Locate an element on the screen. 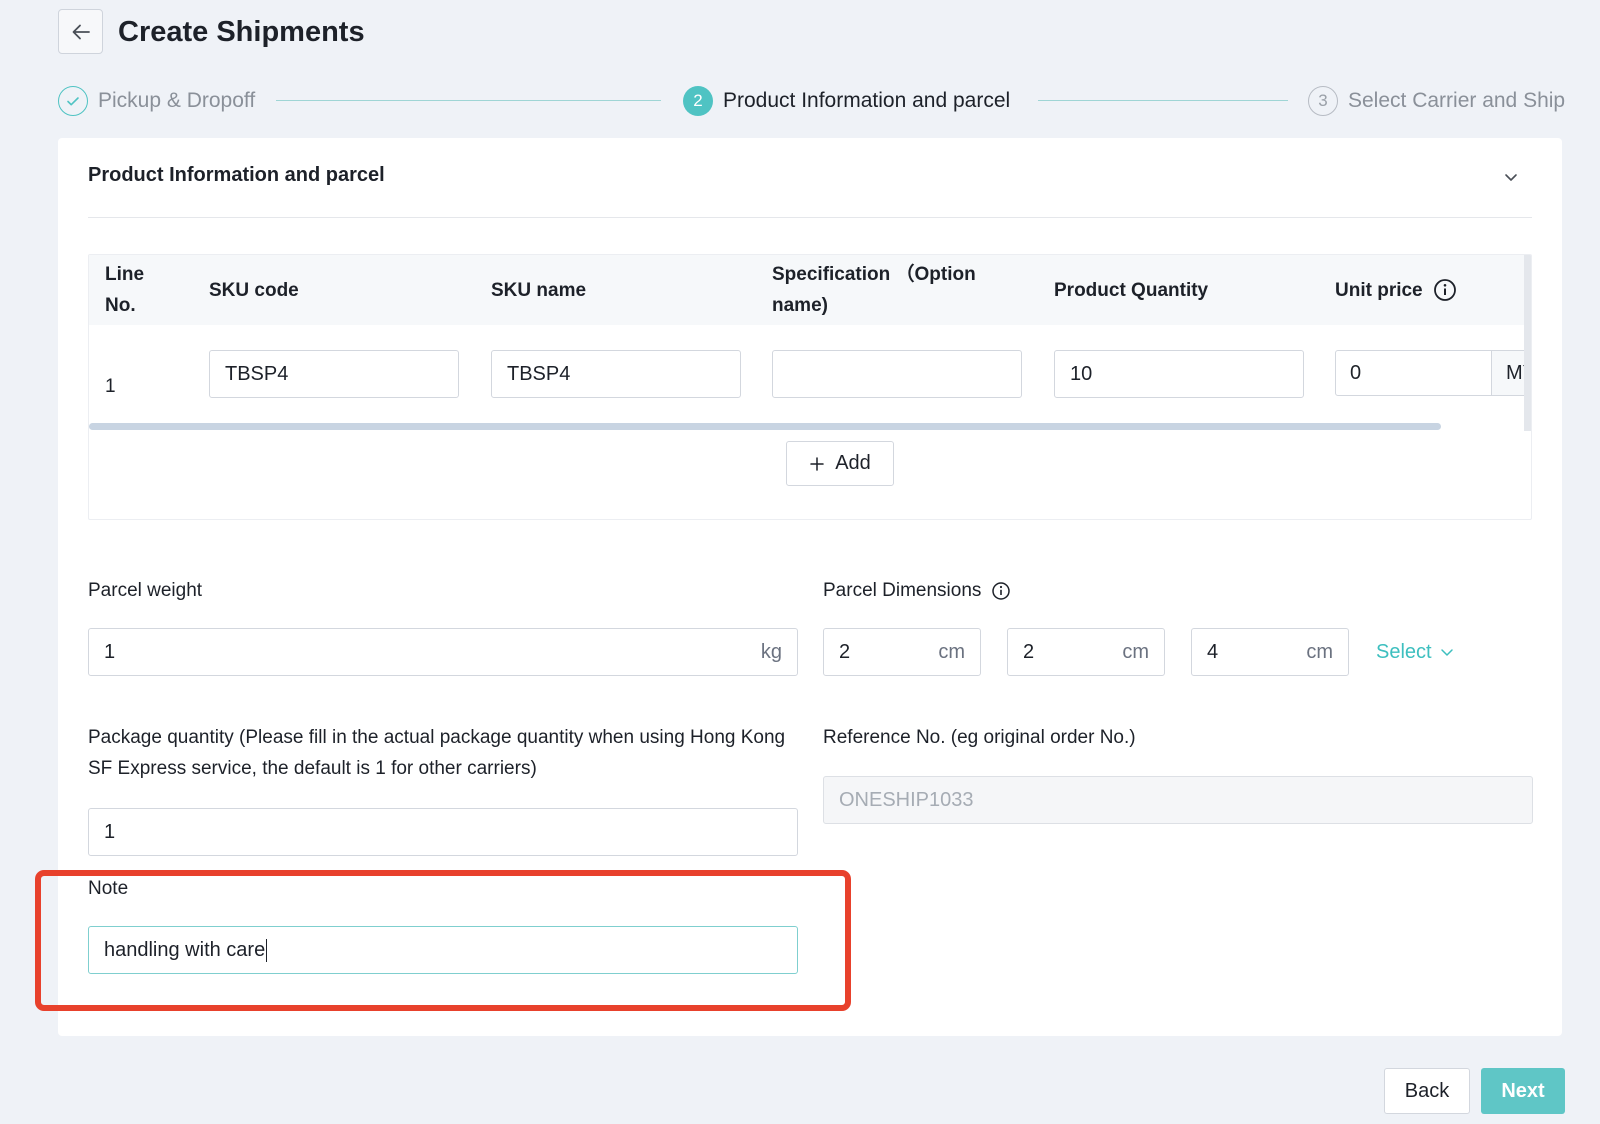 The width and height of the screenshot is (1600, 1124). page-title: Create Shipments is located at coordinates (241, 32).